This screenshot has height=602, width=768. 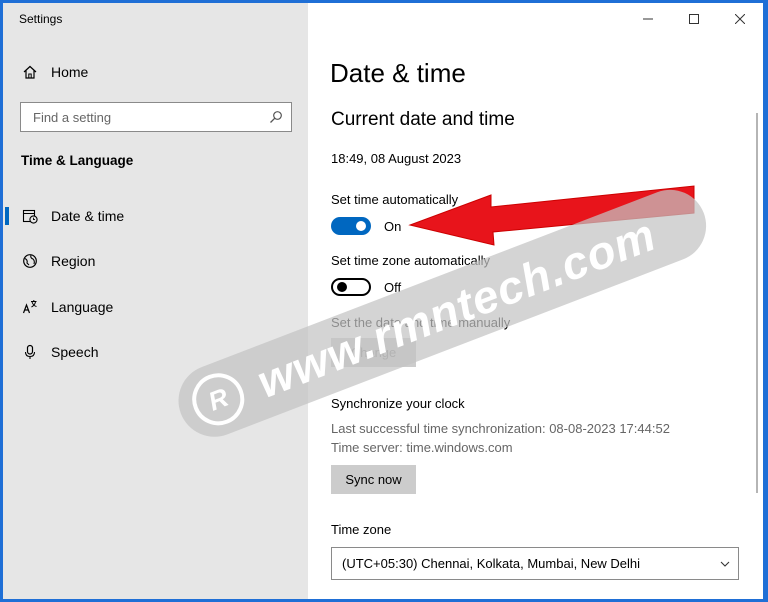 I want to click on sidebar-item-label: Date & time, so click(x=88, y=216).